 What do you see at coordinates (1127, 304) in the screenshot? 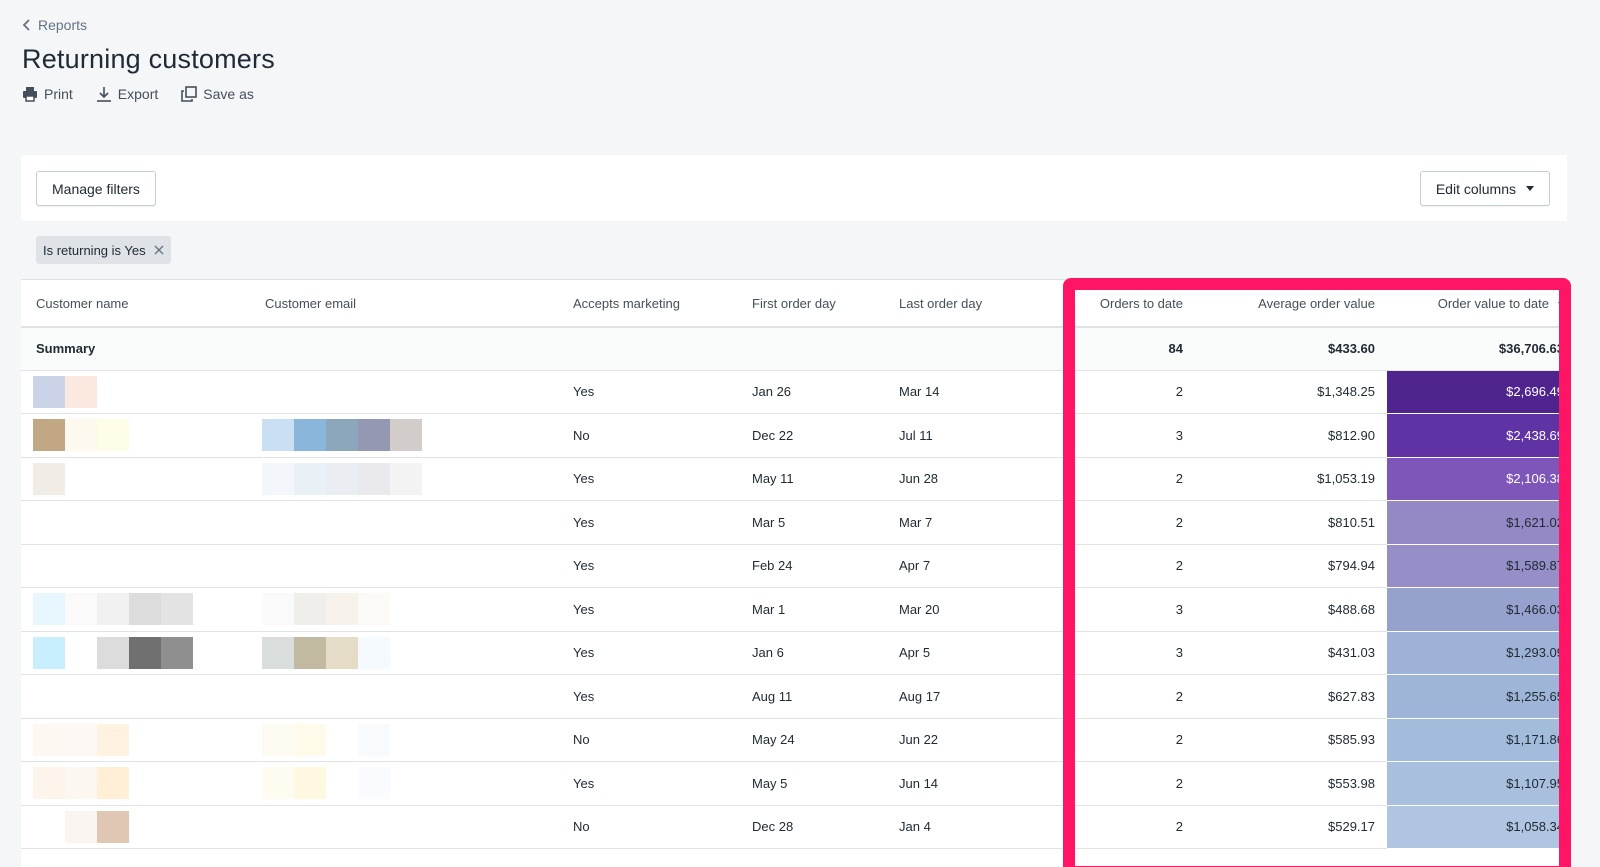
I see `col-orders-to-date: Orders to date` at bounding box center [1127, 304].